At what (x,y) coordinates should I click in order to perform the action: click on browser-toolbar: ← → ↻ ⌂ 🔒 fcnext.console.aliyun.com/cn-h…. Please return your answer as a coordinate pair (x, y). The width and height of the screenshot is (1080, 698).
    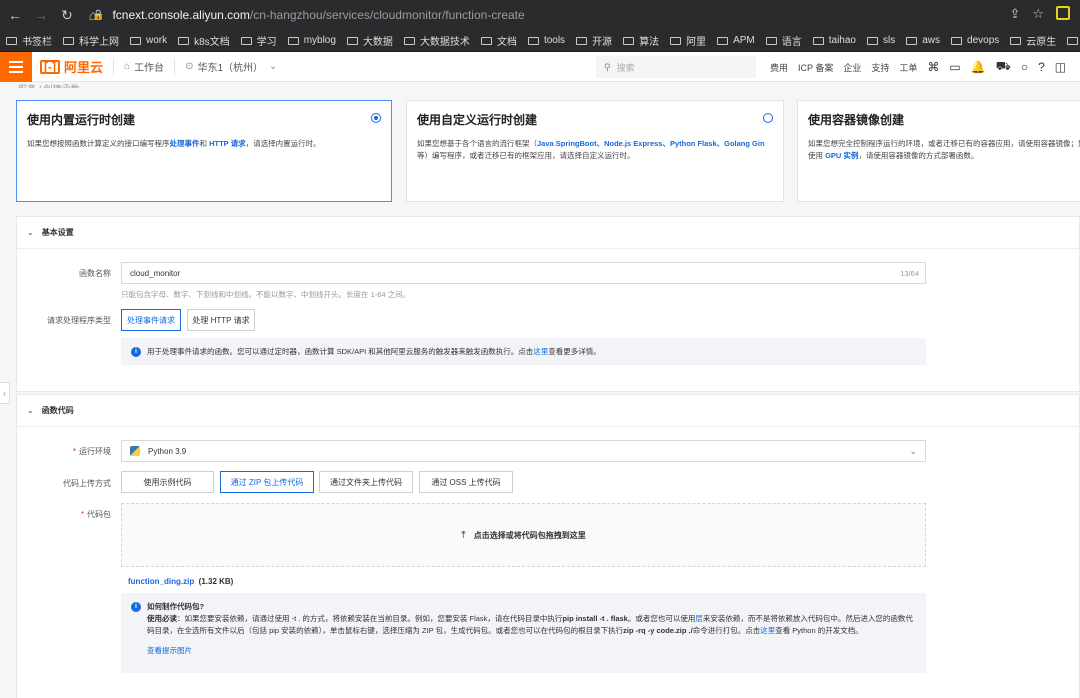
    Looking at the image, I should click on (540, 15).